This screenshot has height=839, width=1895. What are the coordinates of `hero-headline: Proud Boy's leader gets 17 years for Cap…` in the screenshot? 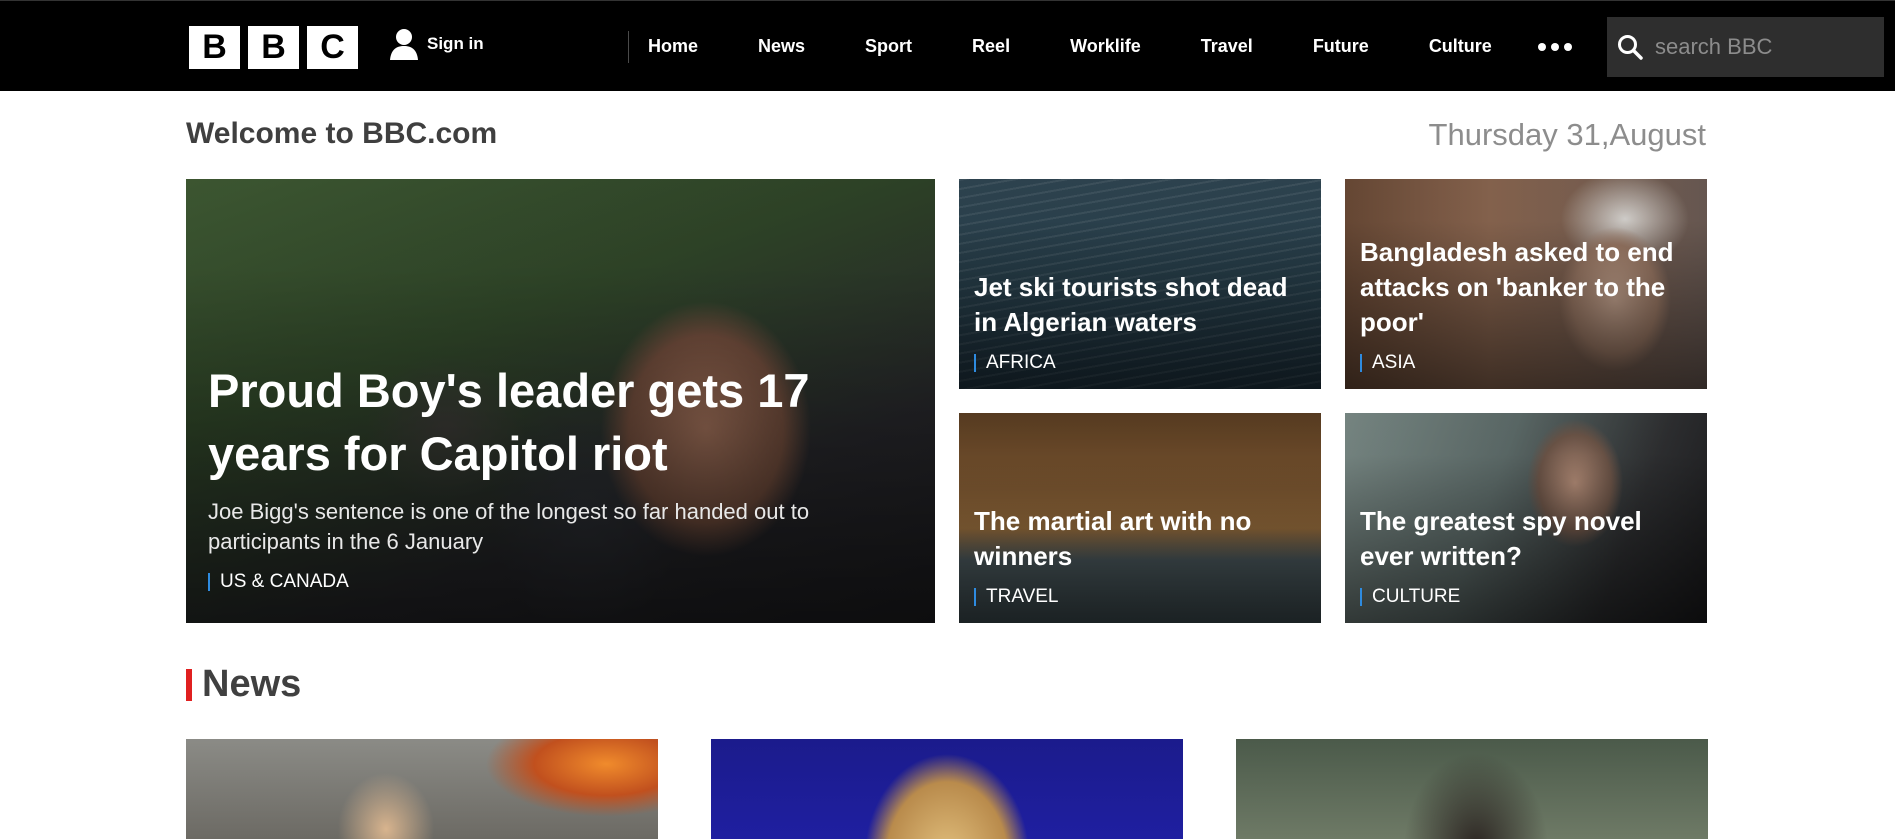 It's located at (564, 422).